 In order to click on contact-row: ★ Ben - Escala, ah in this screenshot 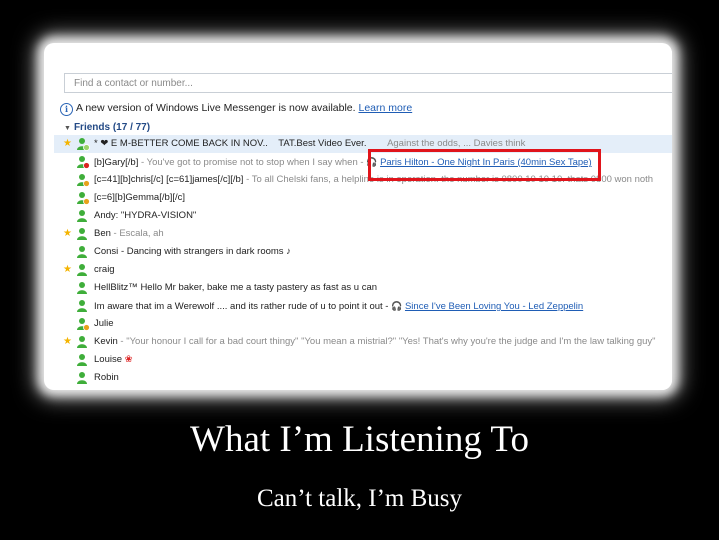, I will do `click(363, 234)`.